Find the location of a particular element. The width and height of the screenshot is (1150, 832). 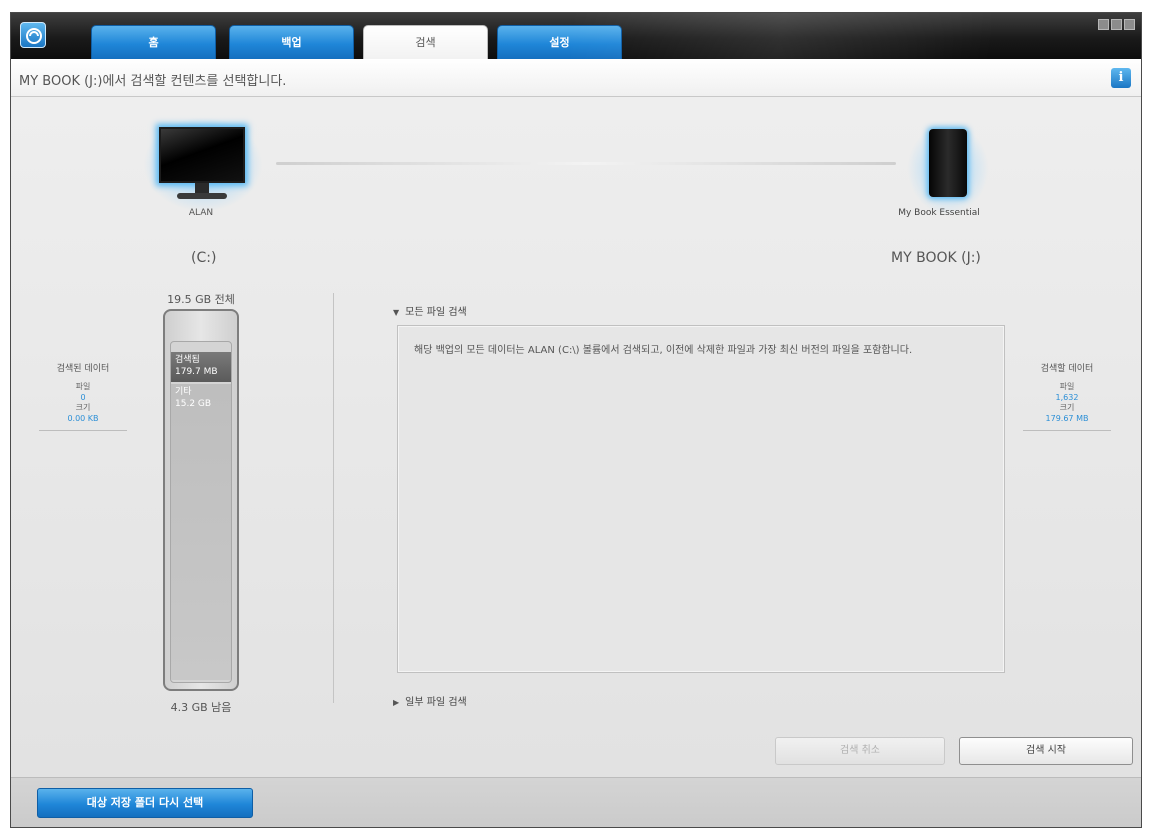

header-bar: MY BOOK (J:)에서 검색할 컨텐츠를 선택합니다. i is located at coordinates (576, 78).